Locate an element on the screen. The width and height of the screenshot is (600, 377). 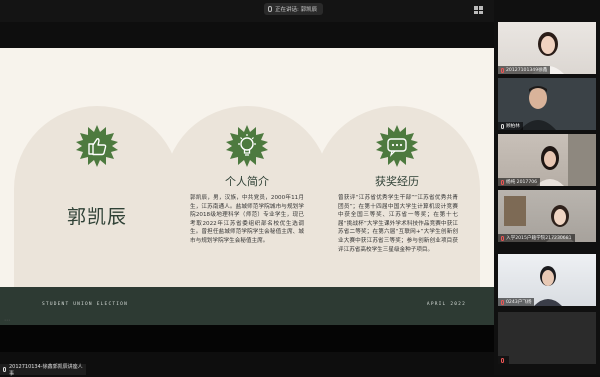
footer-date: APRIL 2022 is located at coordinates (446, 304).